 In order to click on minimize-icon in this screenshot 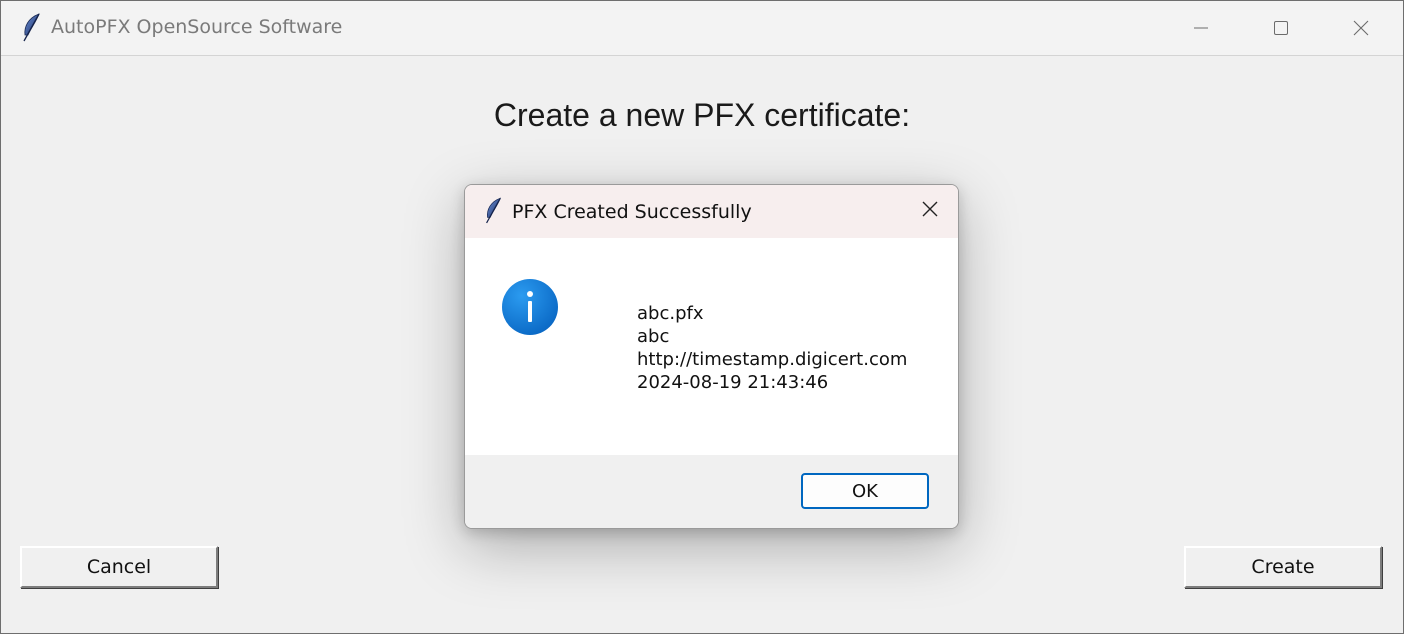, I will do `click(1201, 28)`.